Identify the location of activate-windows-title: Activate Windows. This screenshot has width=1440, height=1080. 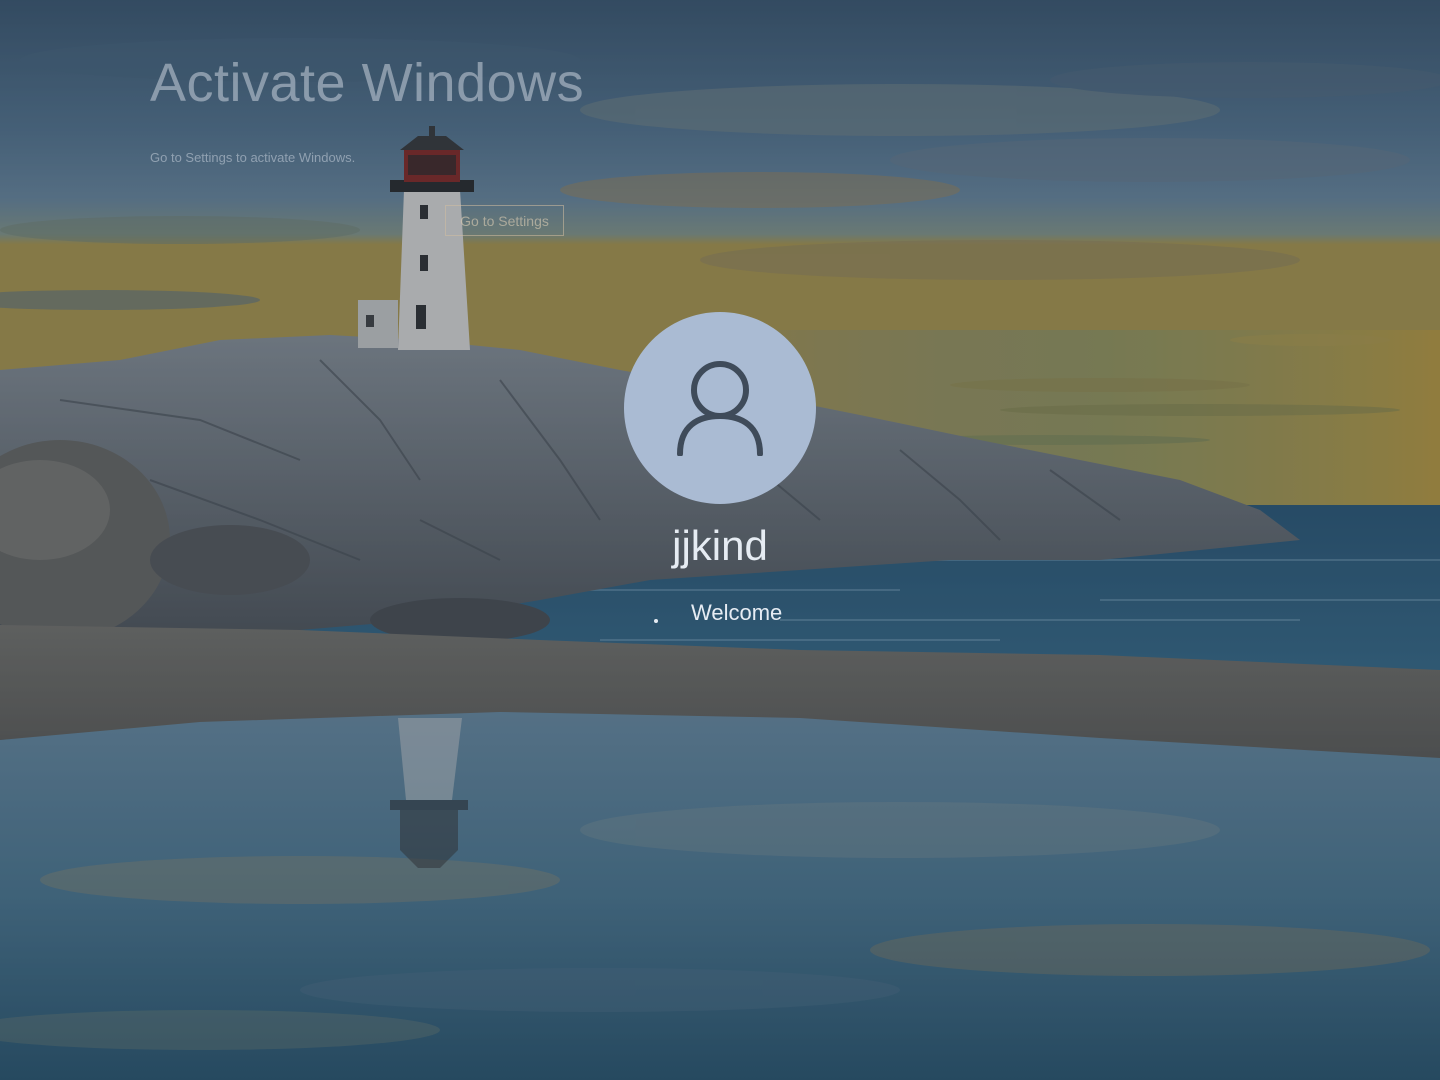
(367, 83).